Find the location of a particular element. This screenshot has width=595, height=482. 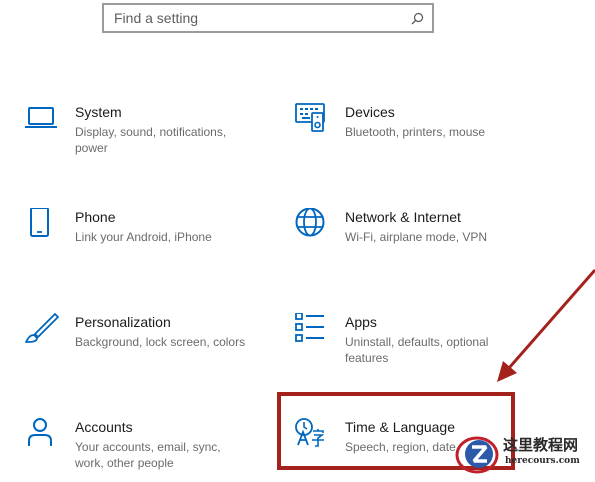

watermark-title: 这里教程网 is located at coordinates (541, 445).